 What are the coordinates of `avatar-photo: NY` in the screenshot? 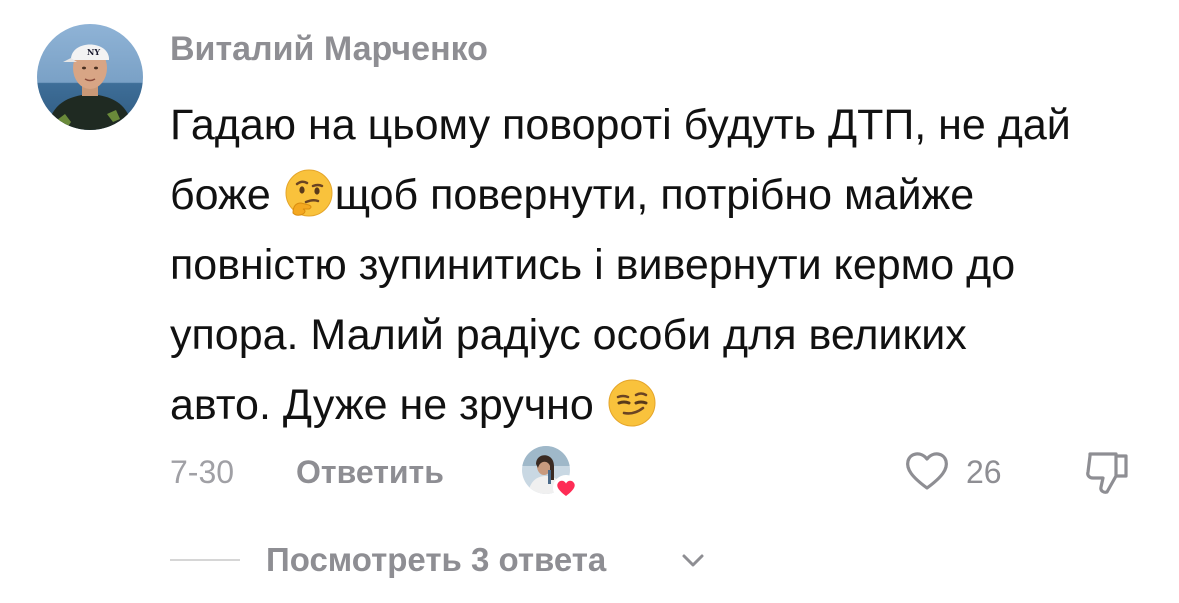 It's located at (90, 77).